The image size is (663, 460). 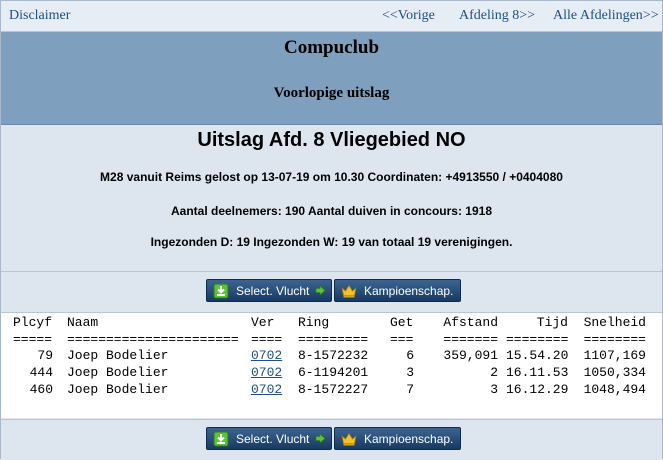 What do you see at coordinates (552, 322) in the screenshot?
I see `header-tijd: Tijd` at bounding box center [552, 322].